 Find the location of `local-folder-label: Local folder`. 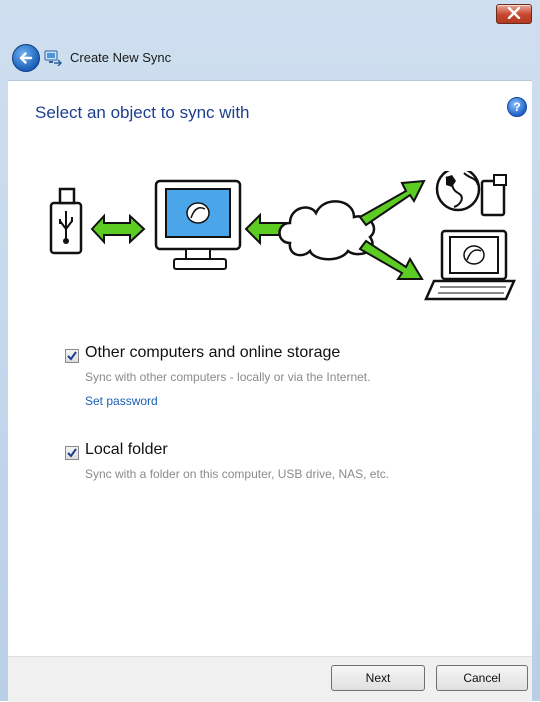

local-folder-label: Local folder is located at coordinates (126, 450).